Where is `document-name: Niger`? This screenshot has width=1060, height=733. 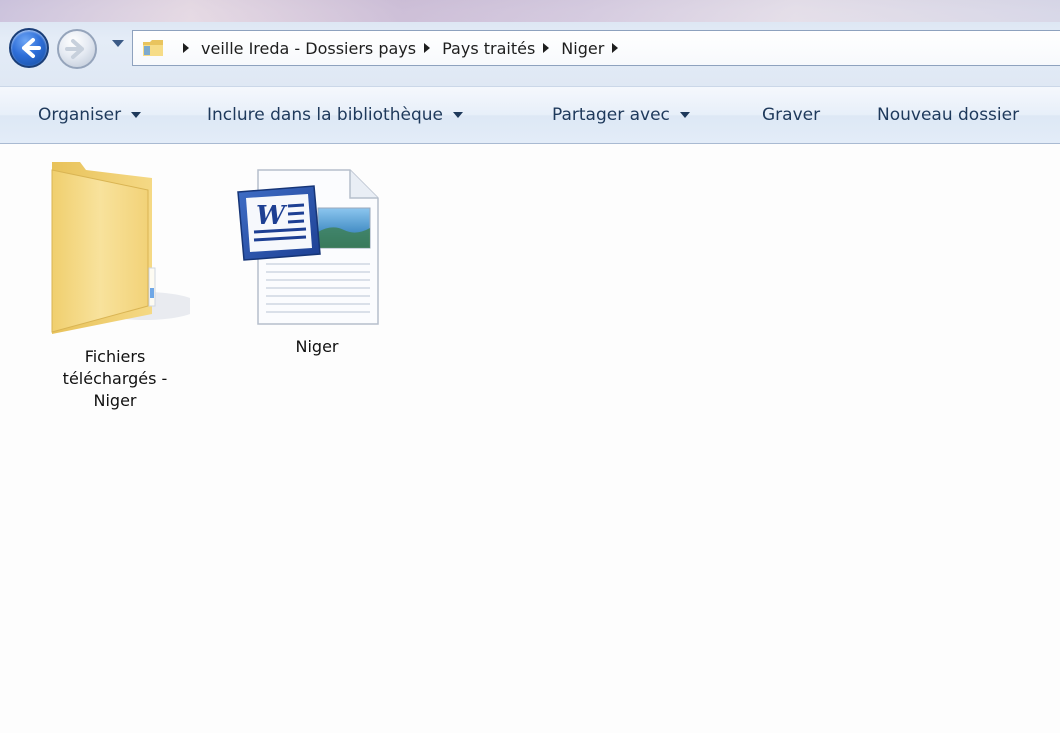 document-name: Niger is located at coordinates (317, 347).